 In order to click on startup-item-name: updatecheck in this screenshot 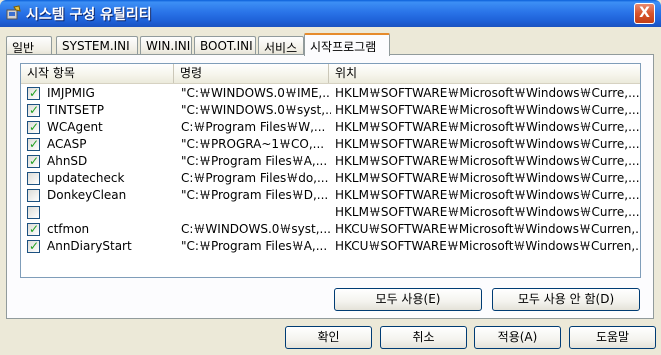, I will do `click(86, 178)`.